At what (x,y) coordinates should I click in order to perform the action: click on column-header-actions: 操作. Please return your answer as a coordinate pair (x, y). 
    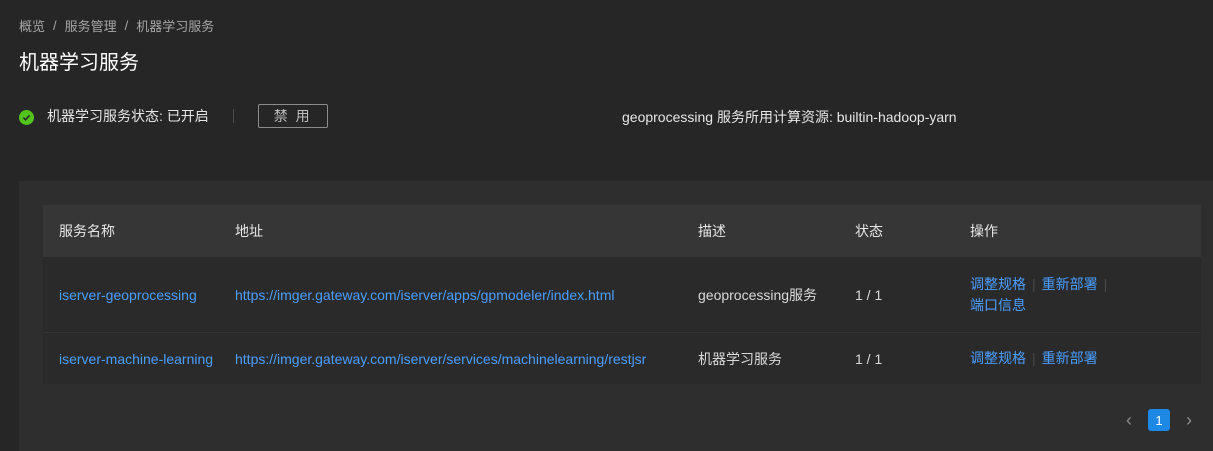
    Looking at the image, I should click on (984, 231).